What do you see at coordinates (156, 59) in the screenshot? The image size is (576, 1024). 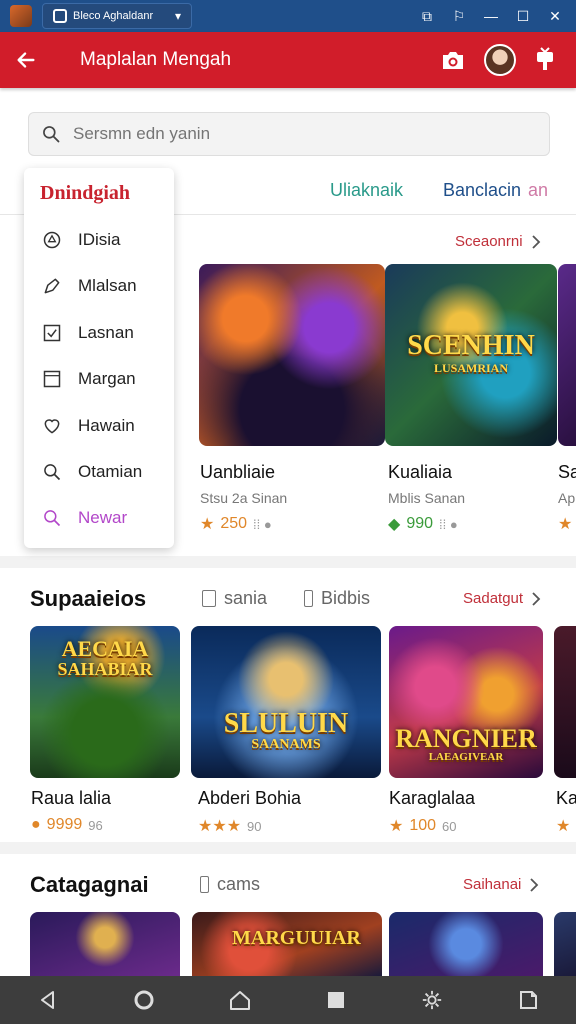 I see `page-title: Maplalan Mengah` at bounding box center [156, 59].